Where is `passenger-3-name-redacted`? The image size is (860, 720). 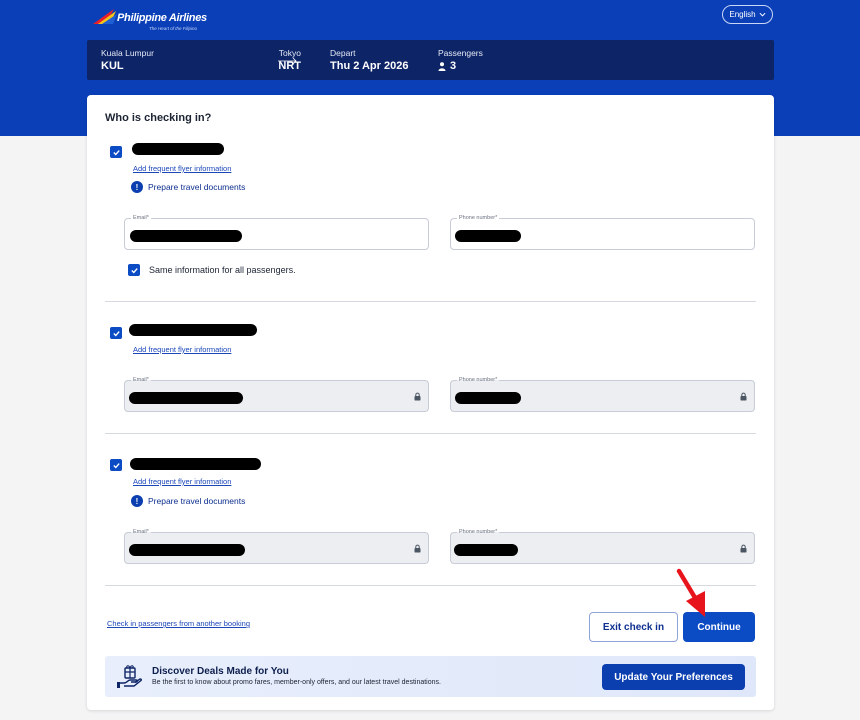
passenger-3-name-redacted is located at coordinates (195, 464).